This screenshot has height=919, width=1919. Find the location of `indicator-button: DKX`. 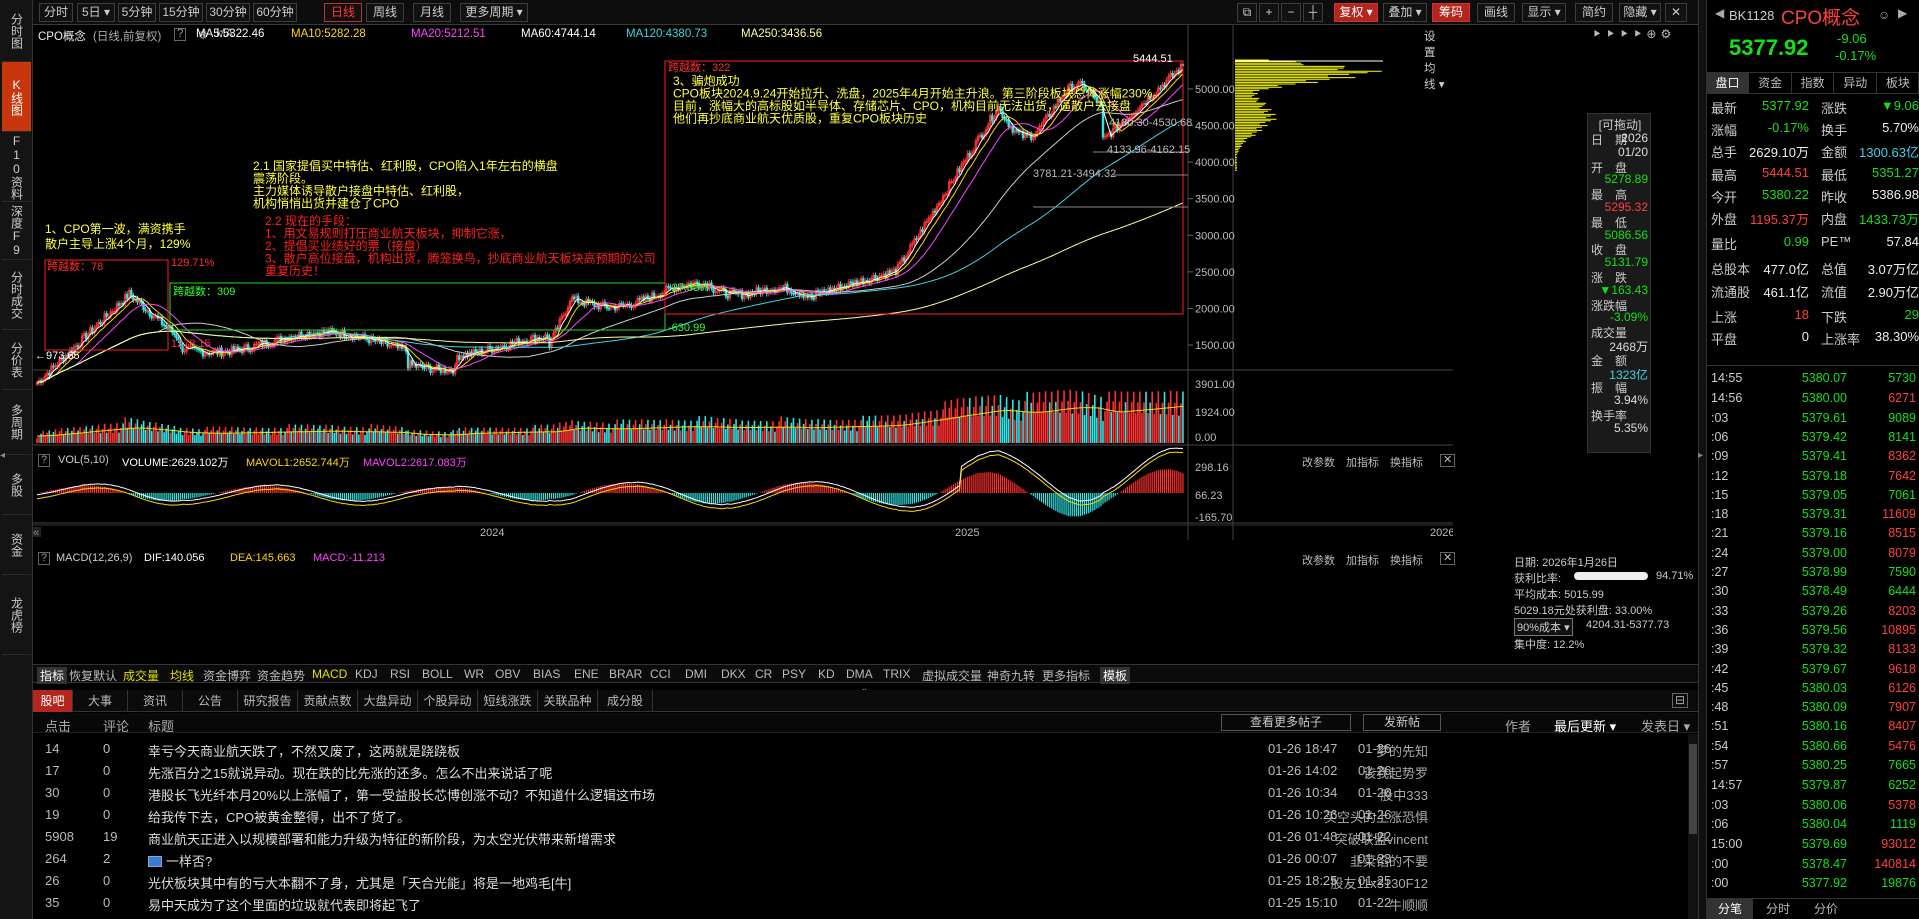

indicator-button: DKX is located at coordinates (733, 674).